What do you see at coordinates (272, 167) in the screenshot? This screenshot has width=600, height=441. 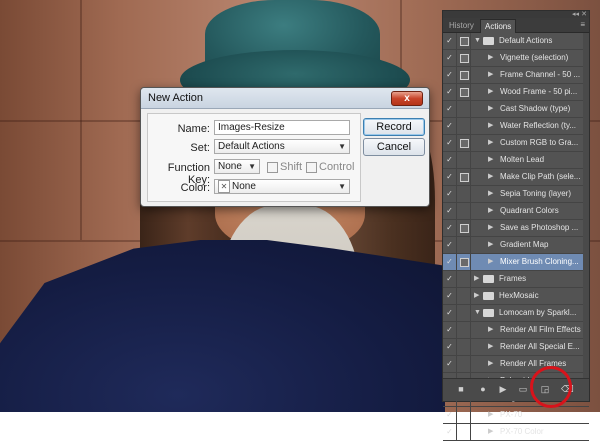 I see `shift-checkbox` at bounding box center [272, 167].